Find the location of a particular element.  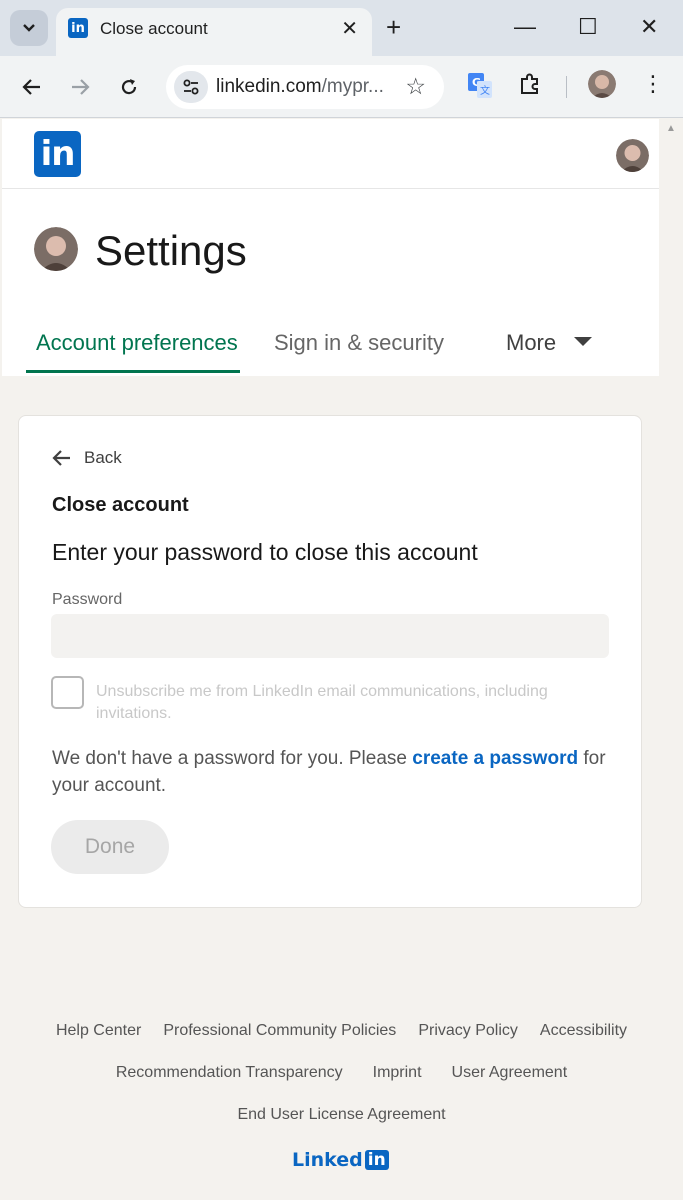

footer-linkedin-logo: Linked in is located at coordinates (340, 1160).